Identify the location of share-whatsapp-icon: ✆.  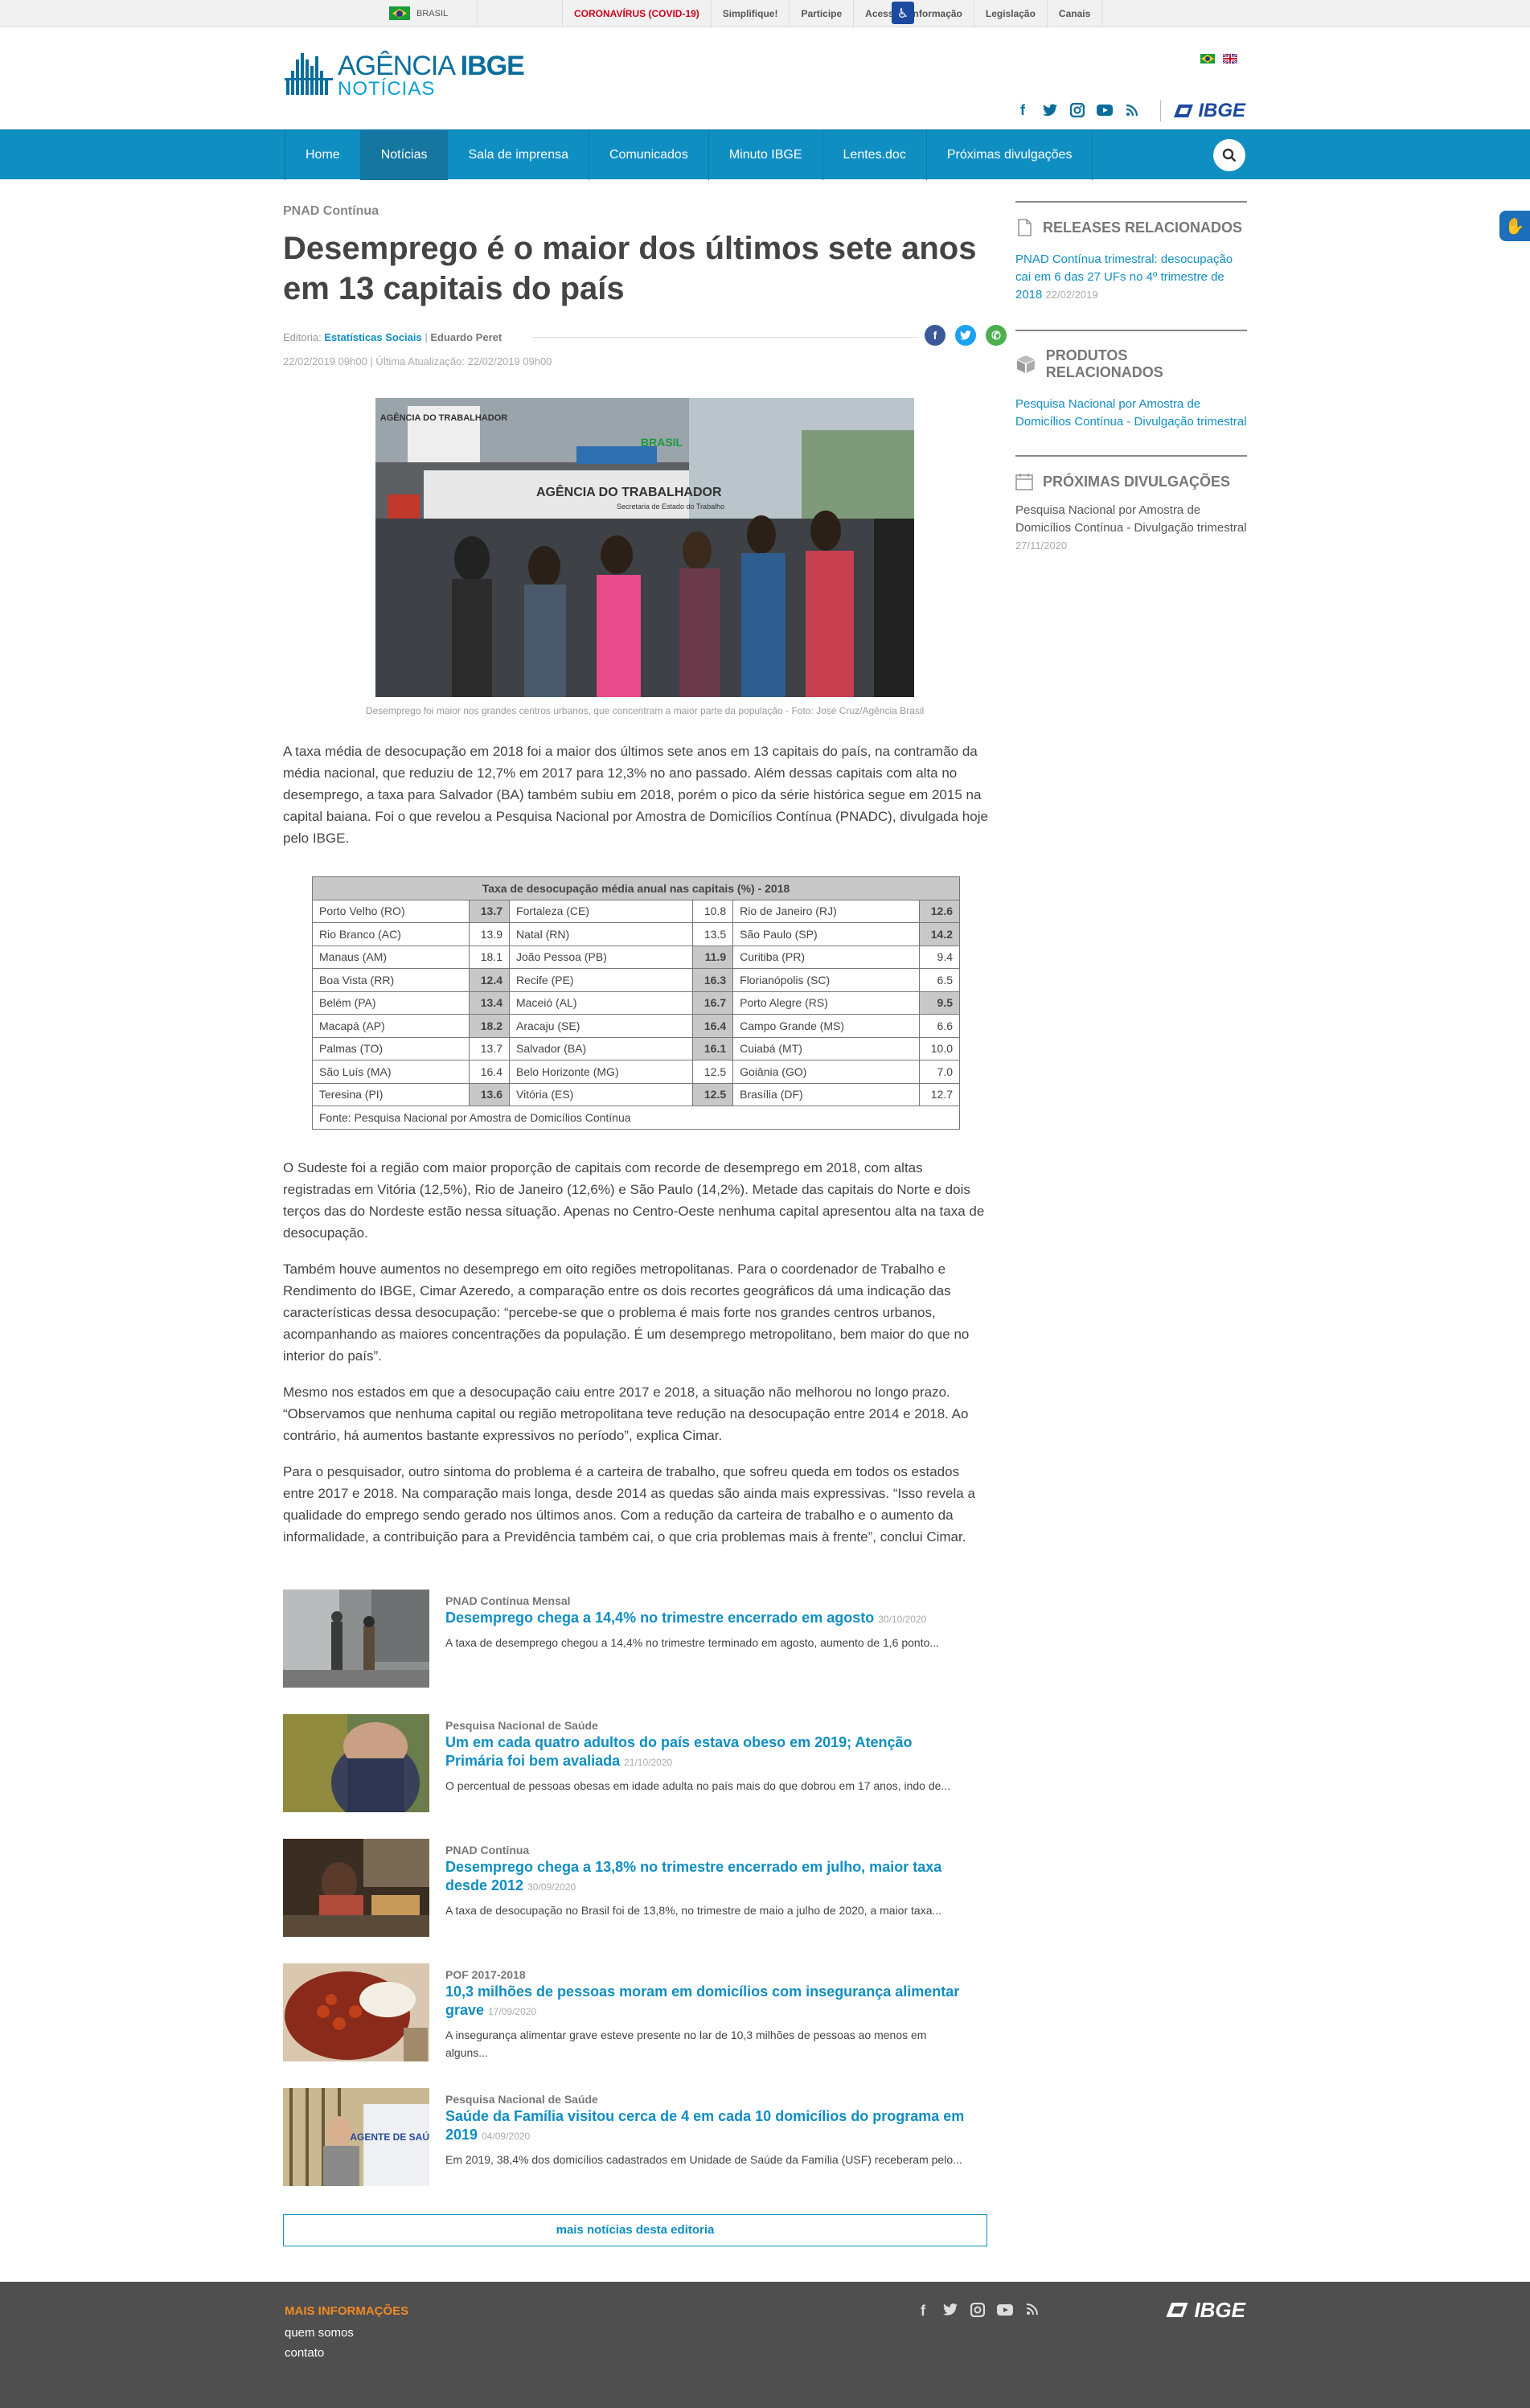
(997, 335).